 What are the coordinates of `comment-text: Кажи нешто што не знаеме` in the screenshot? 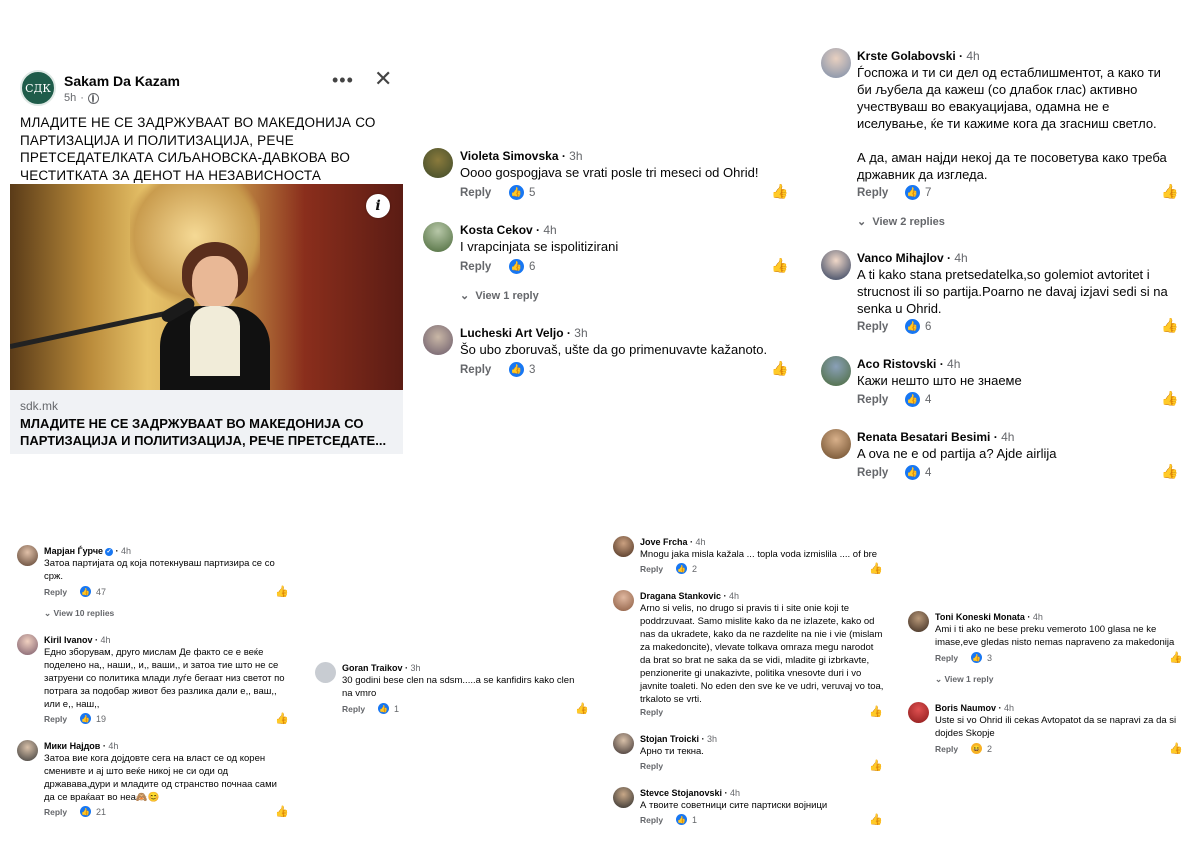 It's located at (939, 380).